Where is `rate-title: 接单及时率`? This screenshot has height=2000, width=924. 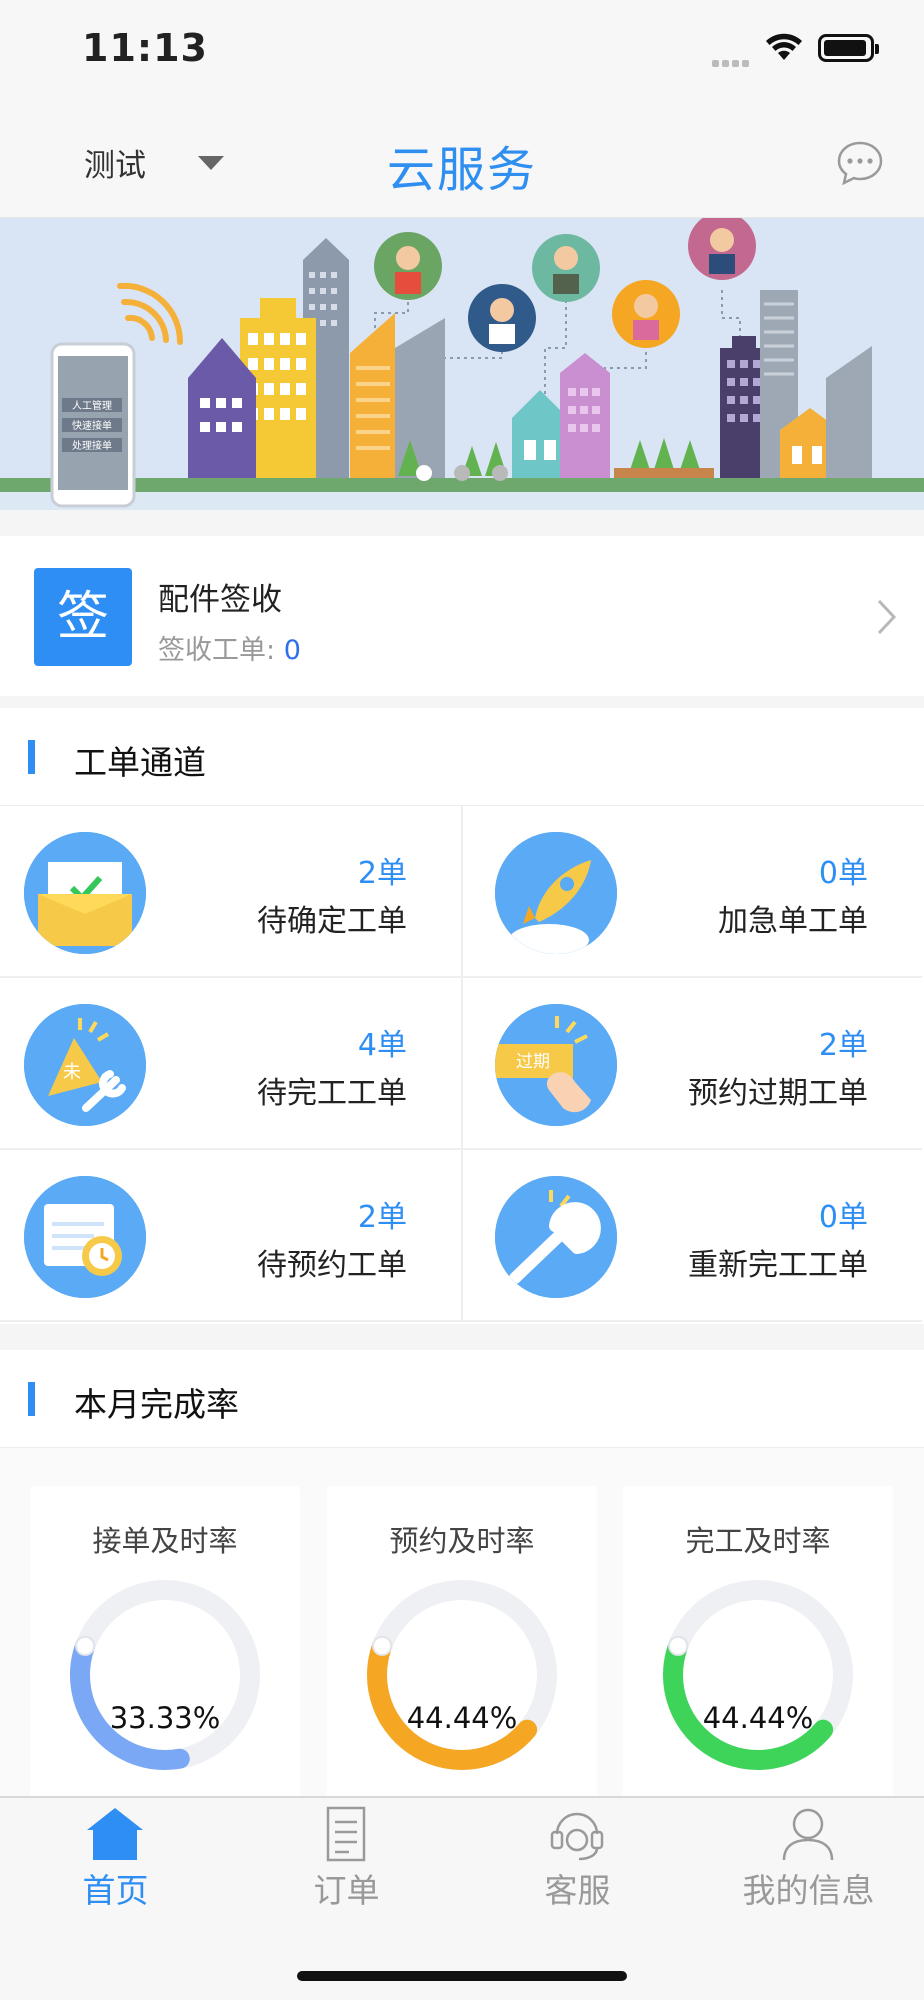
rate-title: 接单及时率 is located at coordinates (165, 1541).